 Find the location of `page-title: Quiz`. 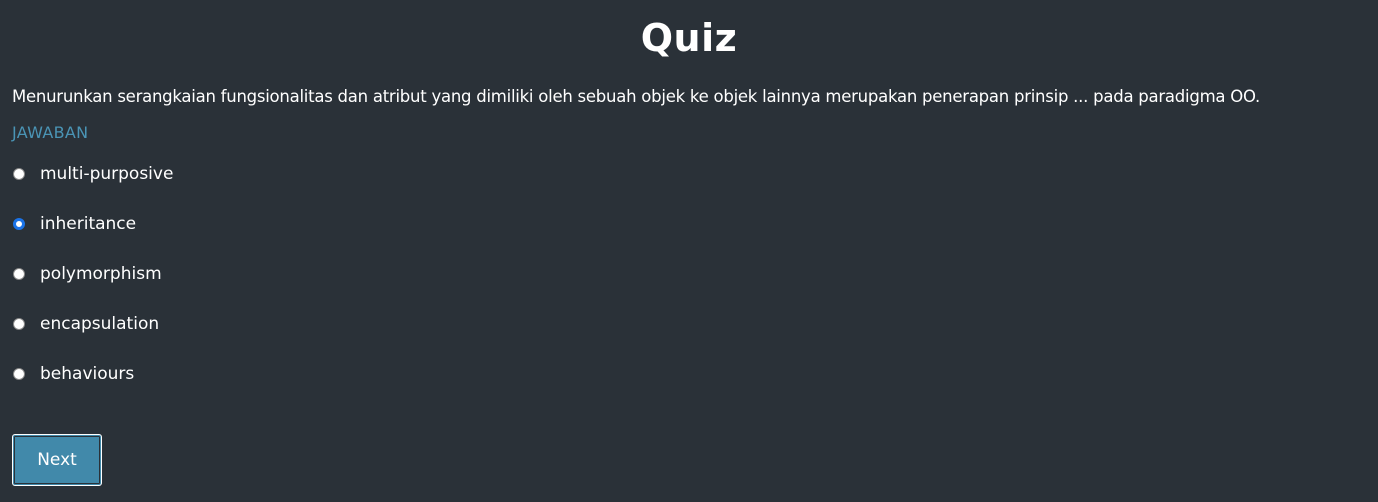

page-title: Quiz is located at coordinates (689, 38).